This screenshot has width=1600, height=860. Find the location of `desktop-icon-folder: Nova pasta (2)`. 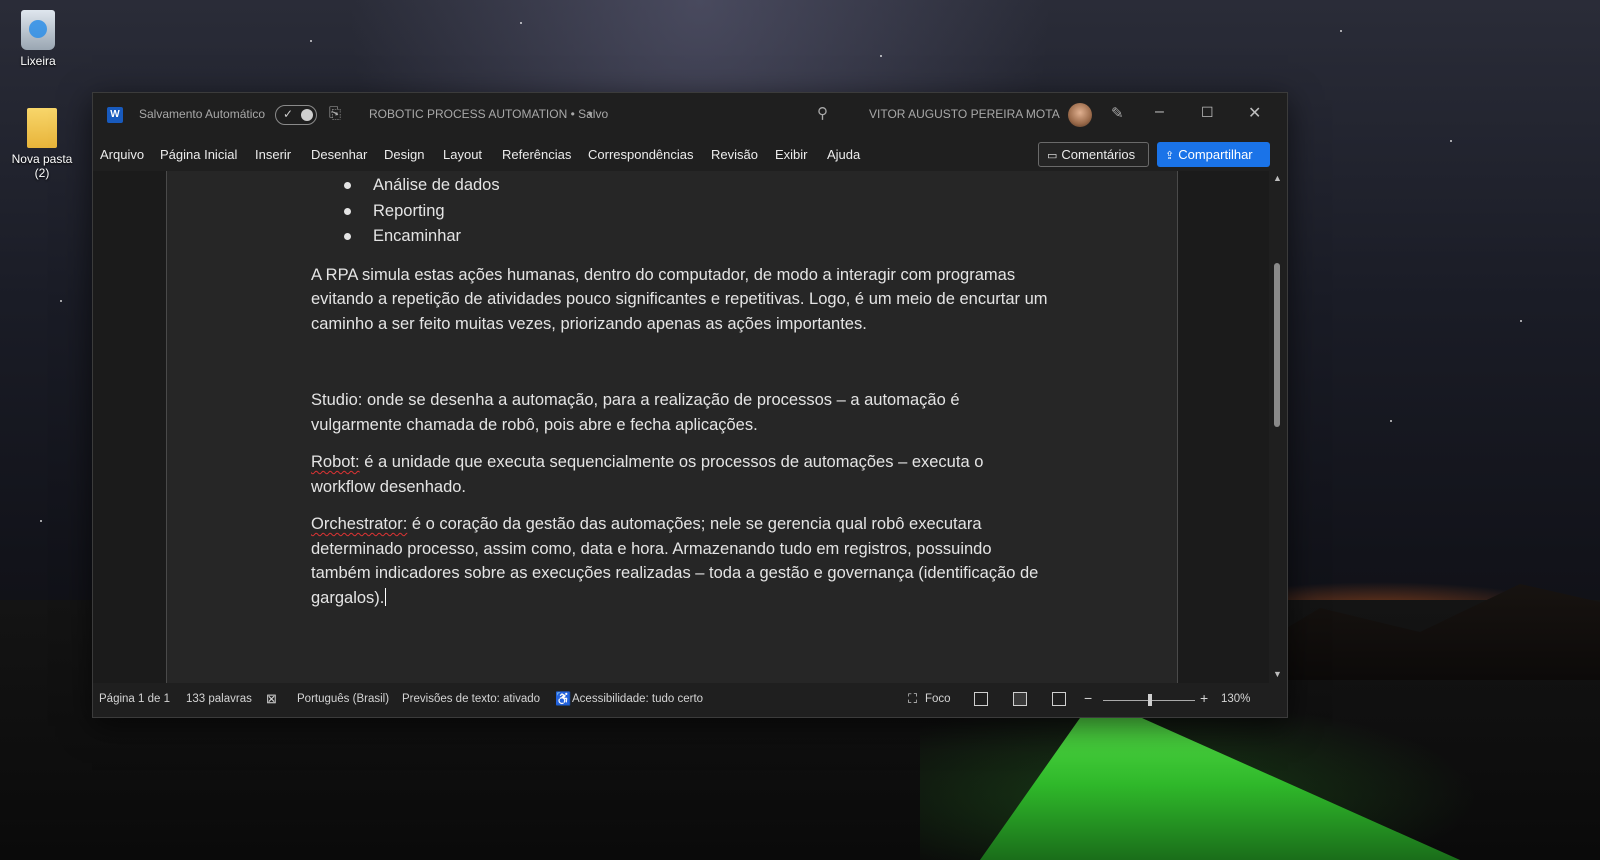

desktop-icon-folder: Nova pasta (2) is located at coordinates (42, 144).